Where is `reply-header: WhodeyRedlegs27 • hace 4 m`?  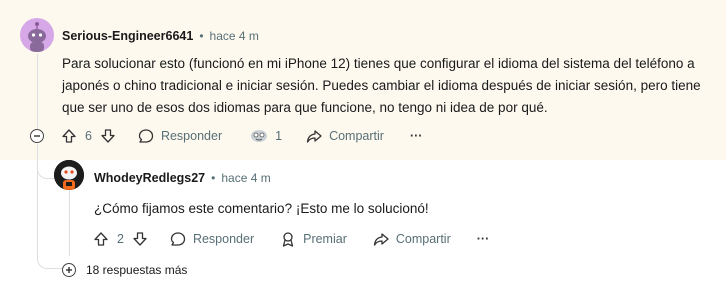
reply-header: WhodeyRedlegs27 • hace 4 m is located at coordinates (182, 178).